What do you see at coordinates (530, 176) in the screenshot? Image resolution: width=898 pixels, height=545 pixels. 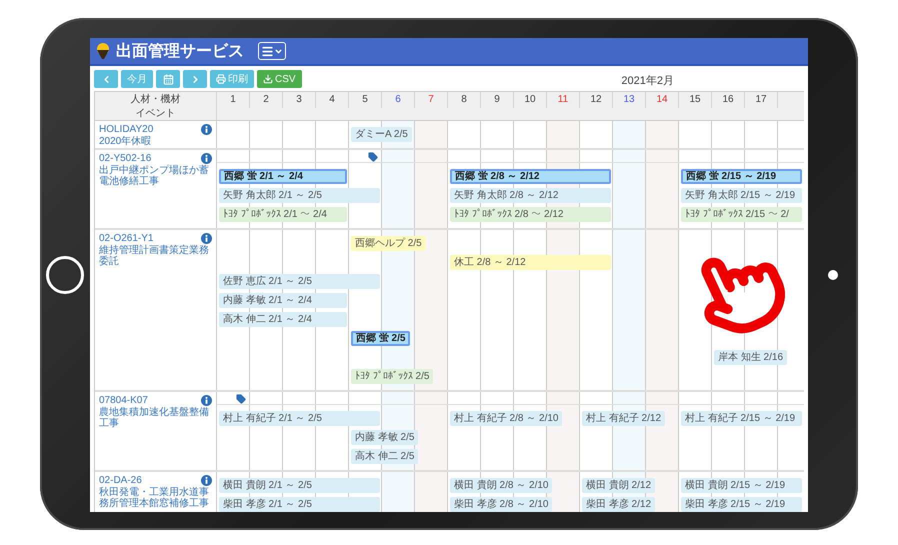 I see `leader-assignment-bar: 西郷 蛍 2/8 ～ 2/12` at bounding box center [530, 176].